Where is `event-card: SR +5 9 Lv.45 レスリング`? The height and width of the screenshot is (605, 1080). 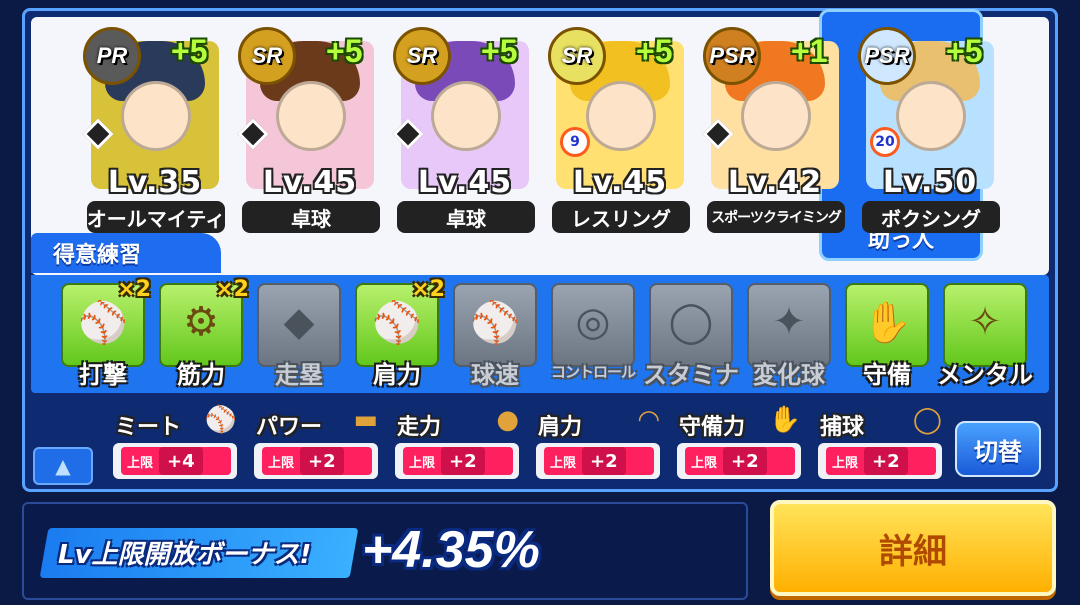 event-card: SR +5 9 Lv.45 レスリング is located at coordinates (619, 130).